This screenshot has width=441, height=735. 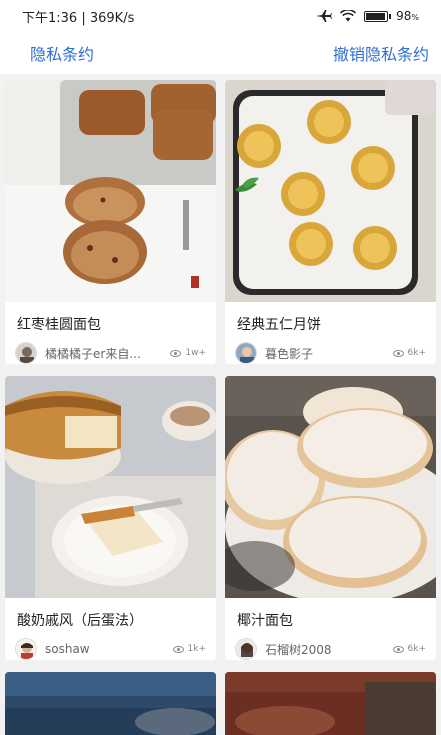 What do you see at coordinates (415, 17) in the screenshot?
I see `percent-sign: %` at bounding box center [415, 17].